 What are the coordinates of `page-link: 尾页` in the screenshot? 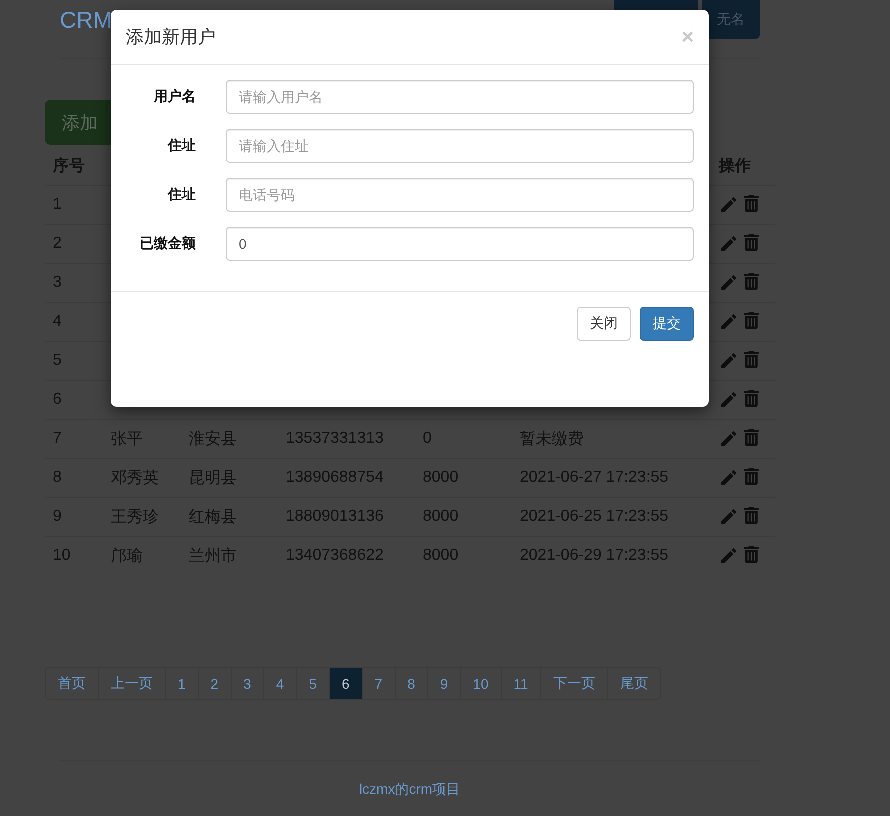 It's located at (634, 683).